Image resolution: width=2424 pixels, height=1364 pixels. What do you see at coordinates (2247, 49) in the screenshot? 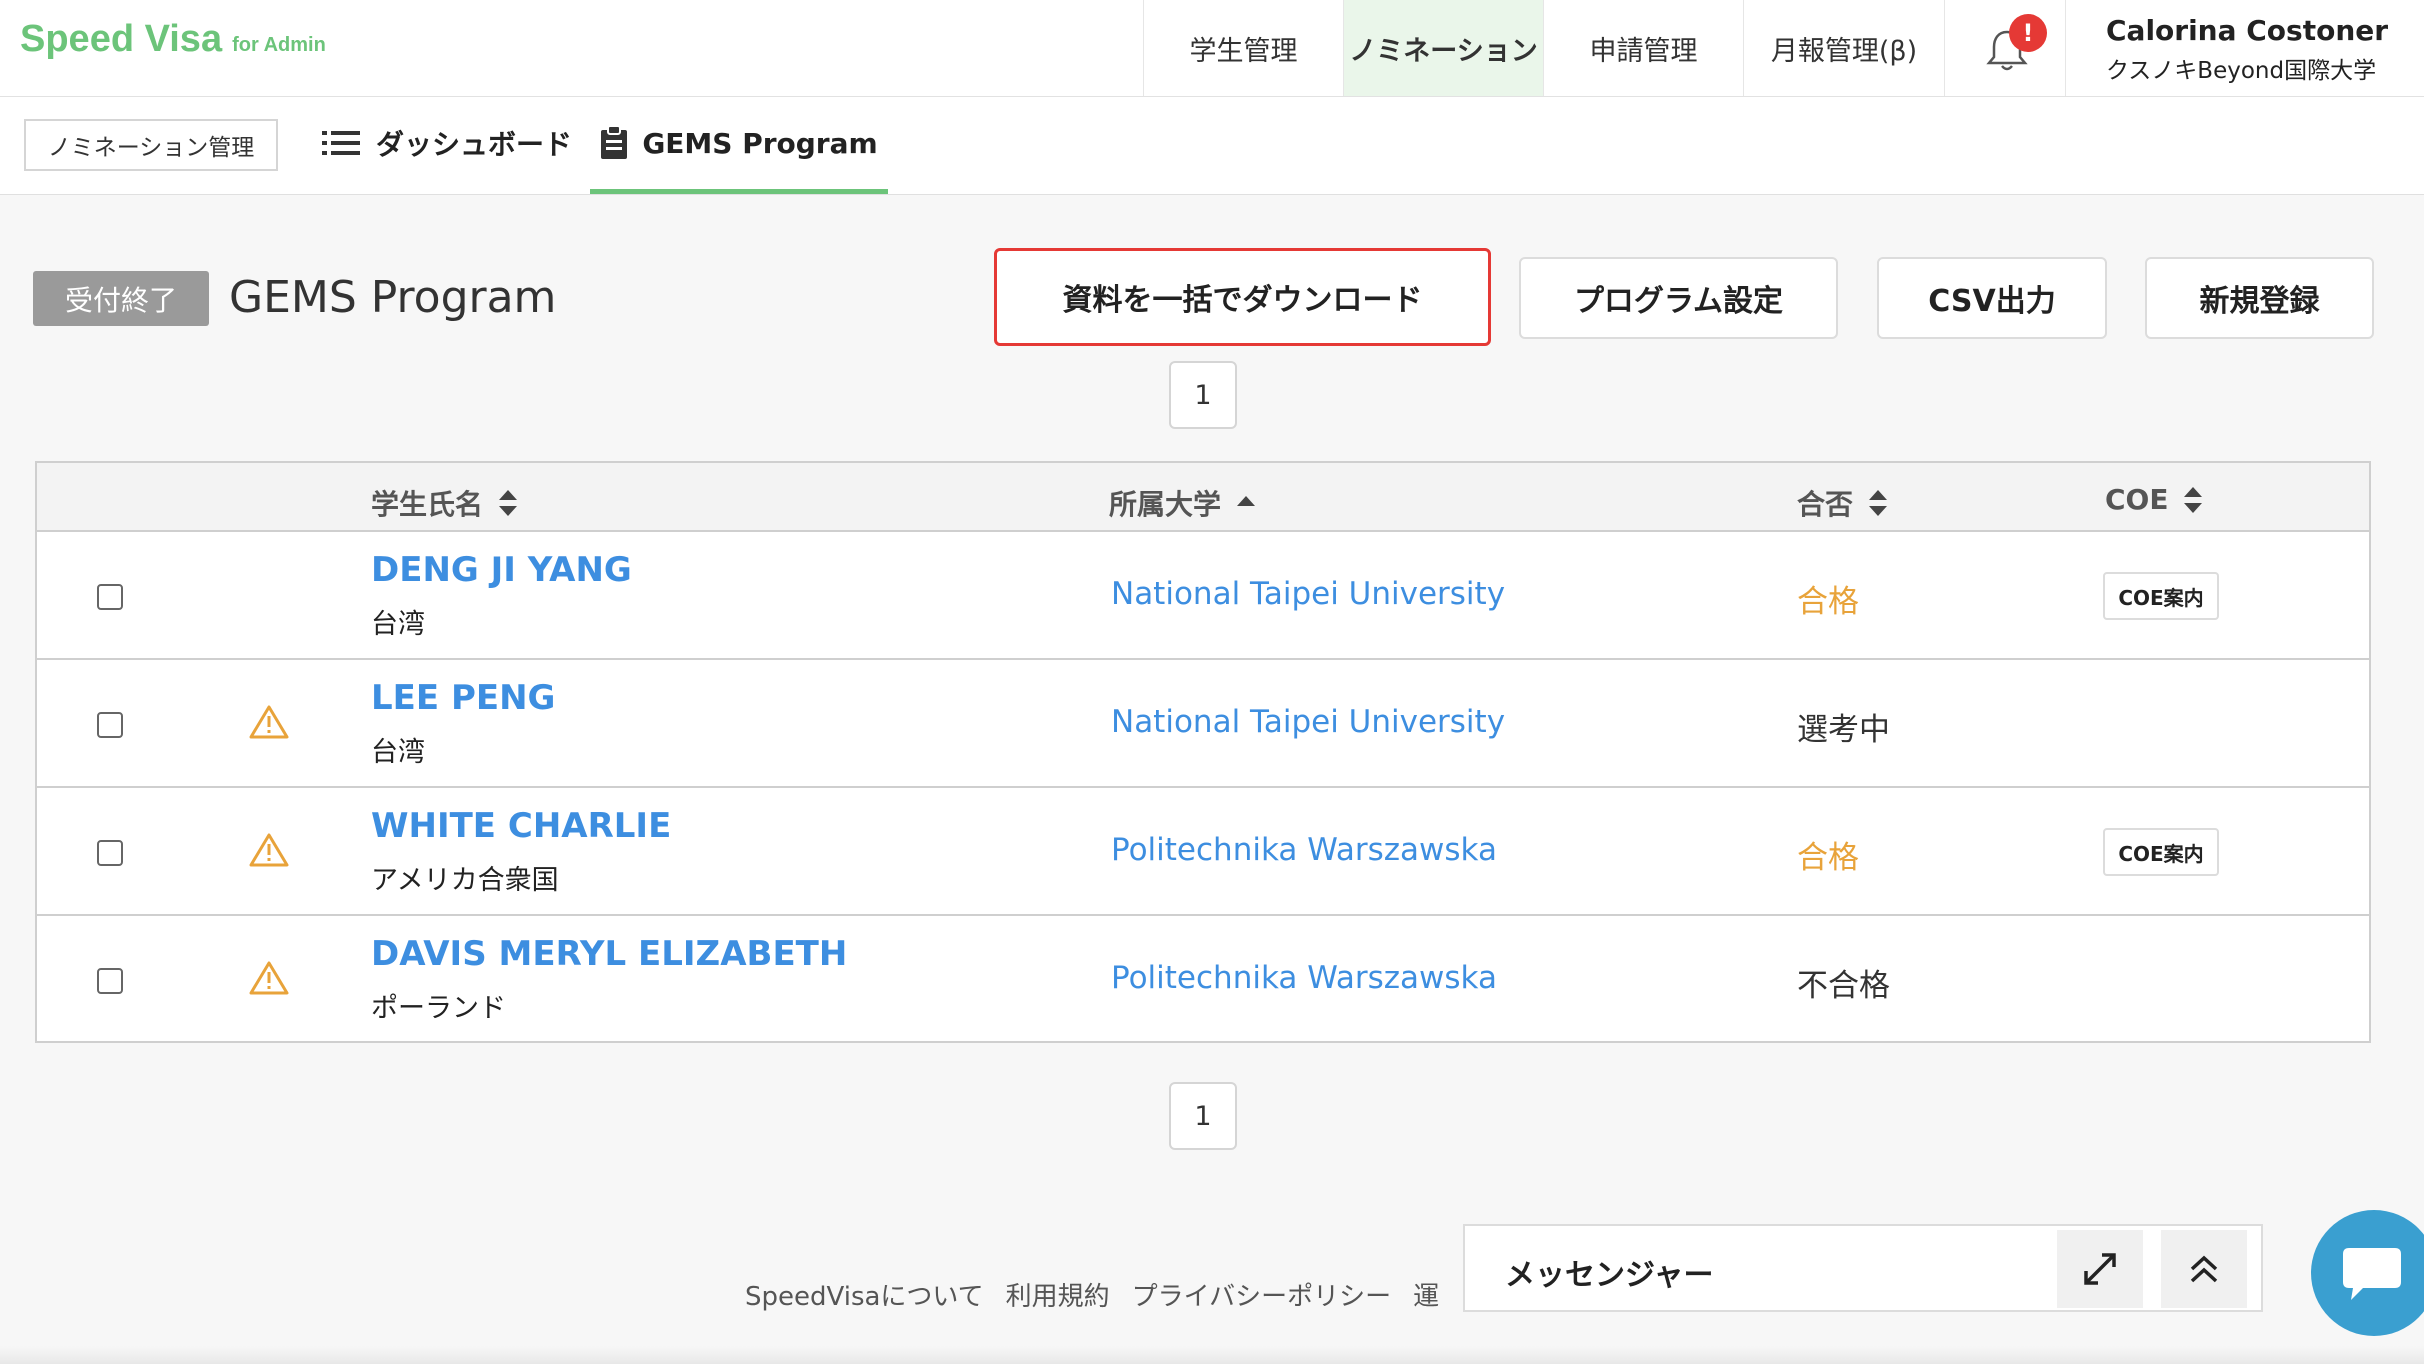
I see `user-menu: Calorina Costoner クスノキBeyond国際大学` at bounding box center [2247, 49].